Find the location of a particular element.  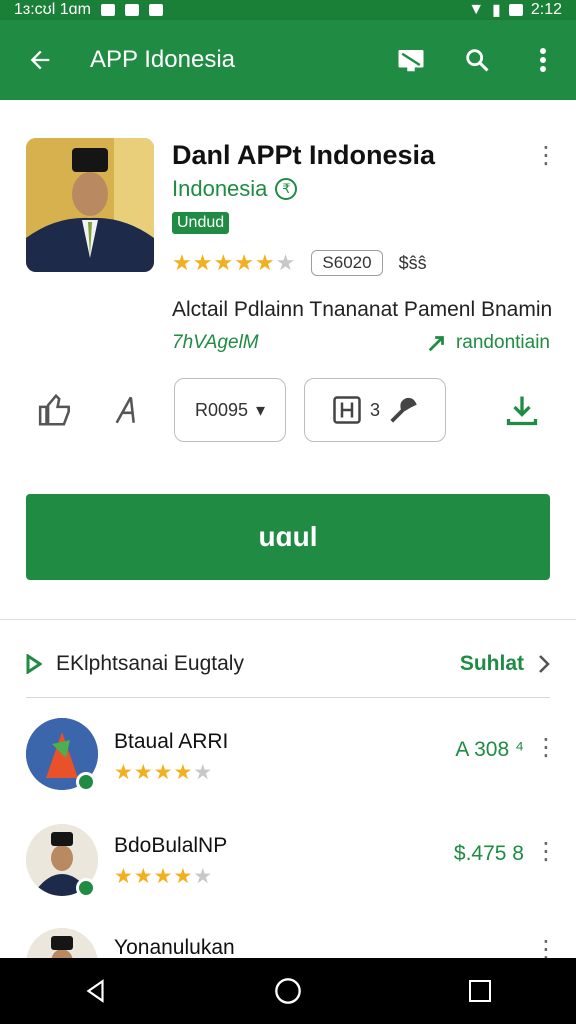

grid-box-icon is located at coordinates (347, 410).